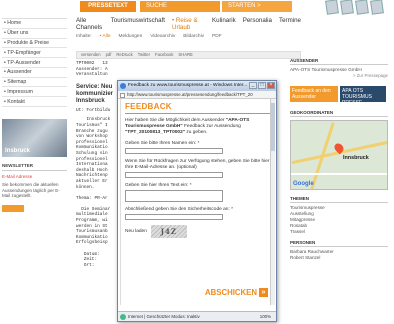  Describe the element at coordinates (122, 95) in the screenshot. I see `page-icon` at that location.